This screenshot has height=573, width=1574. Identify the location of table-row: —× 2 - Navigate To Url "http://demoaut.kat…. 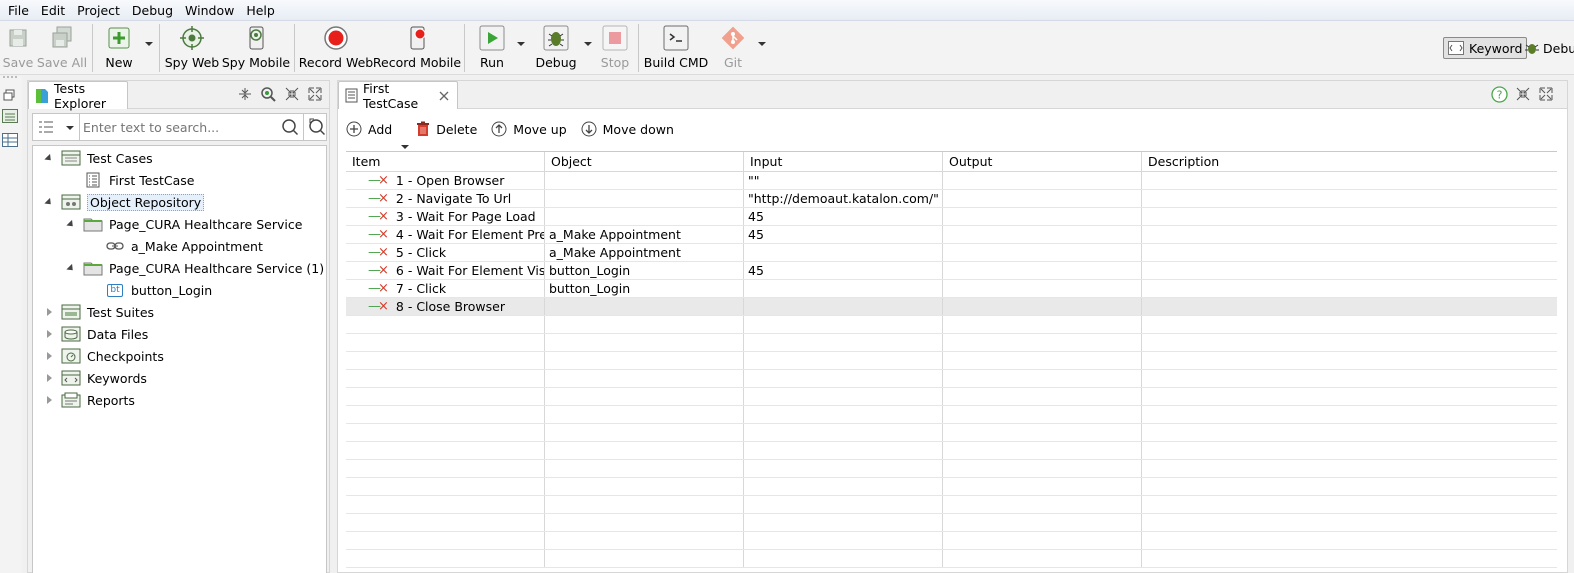
(951, 199).